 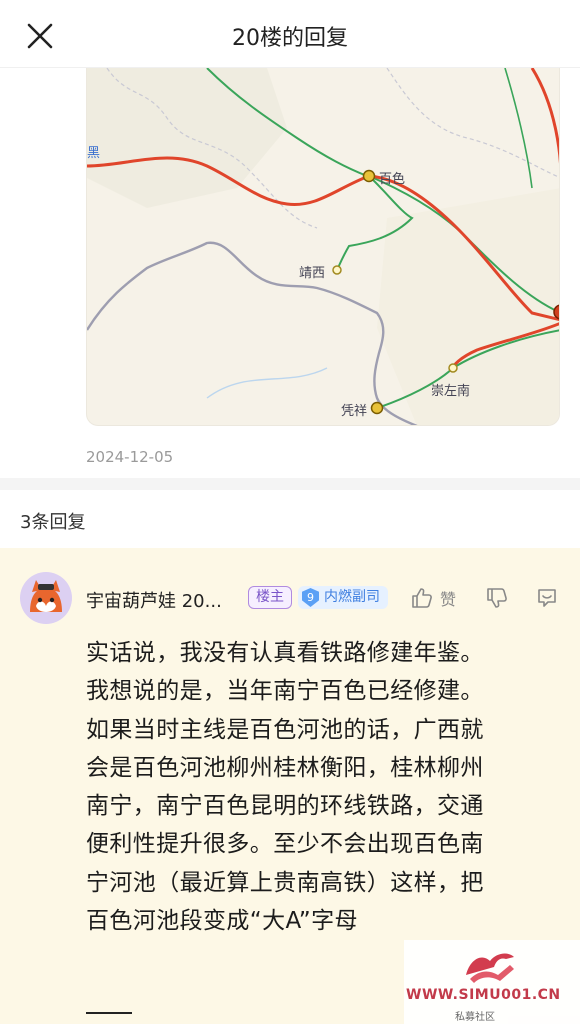 I want to click on fox-avatar-icon, so click(x=46, y=598).